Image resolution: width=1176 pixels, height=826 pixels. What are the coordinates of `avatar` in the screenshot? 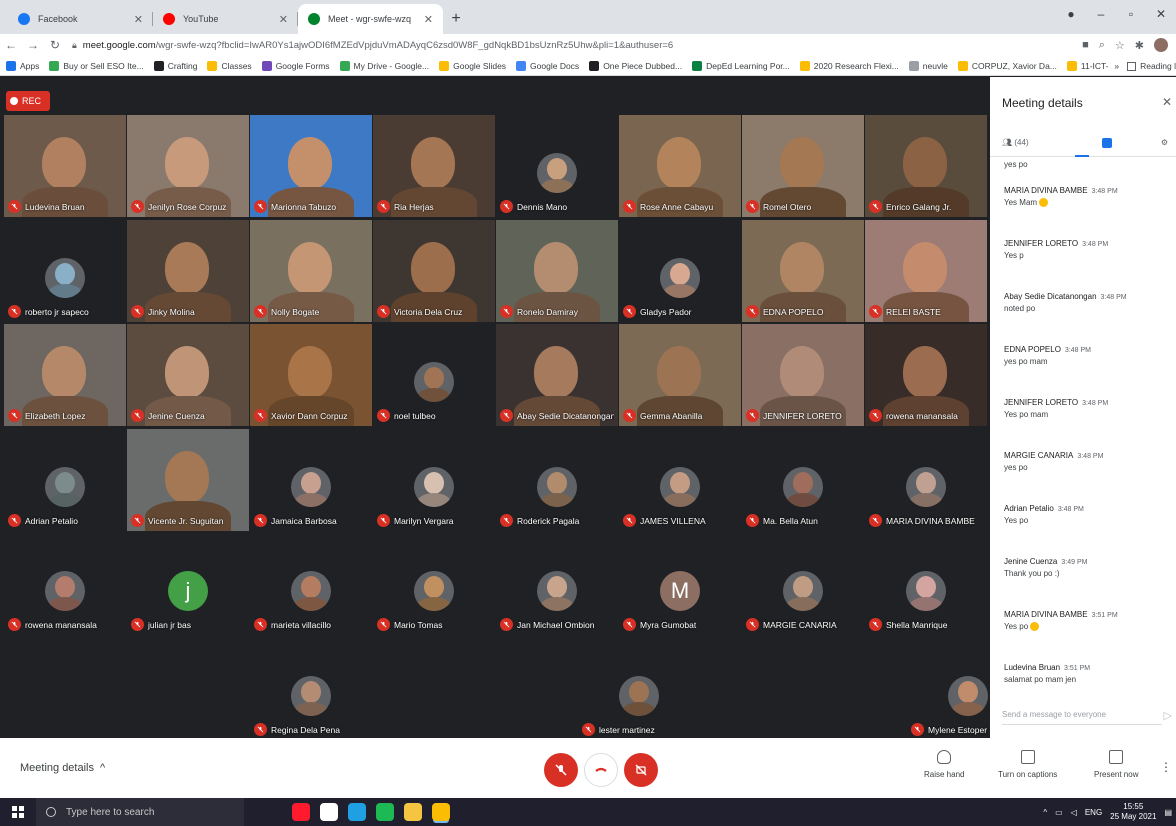 It's located at (1161, 45).